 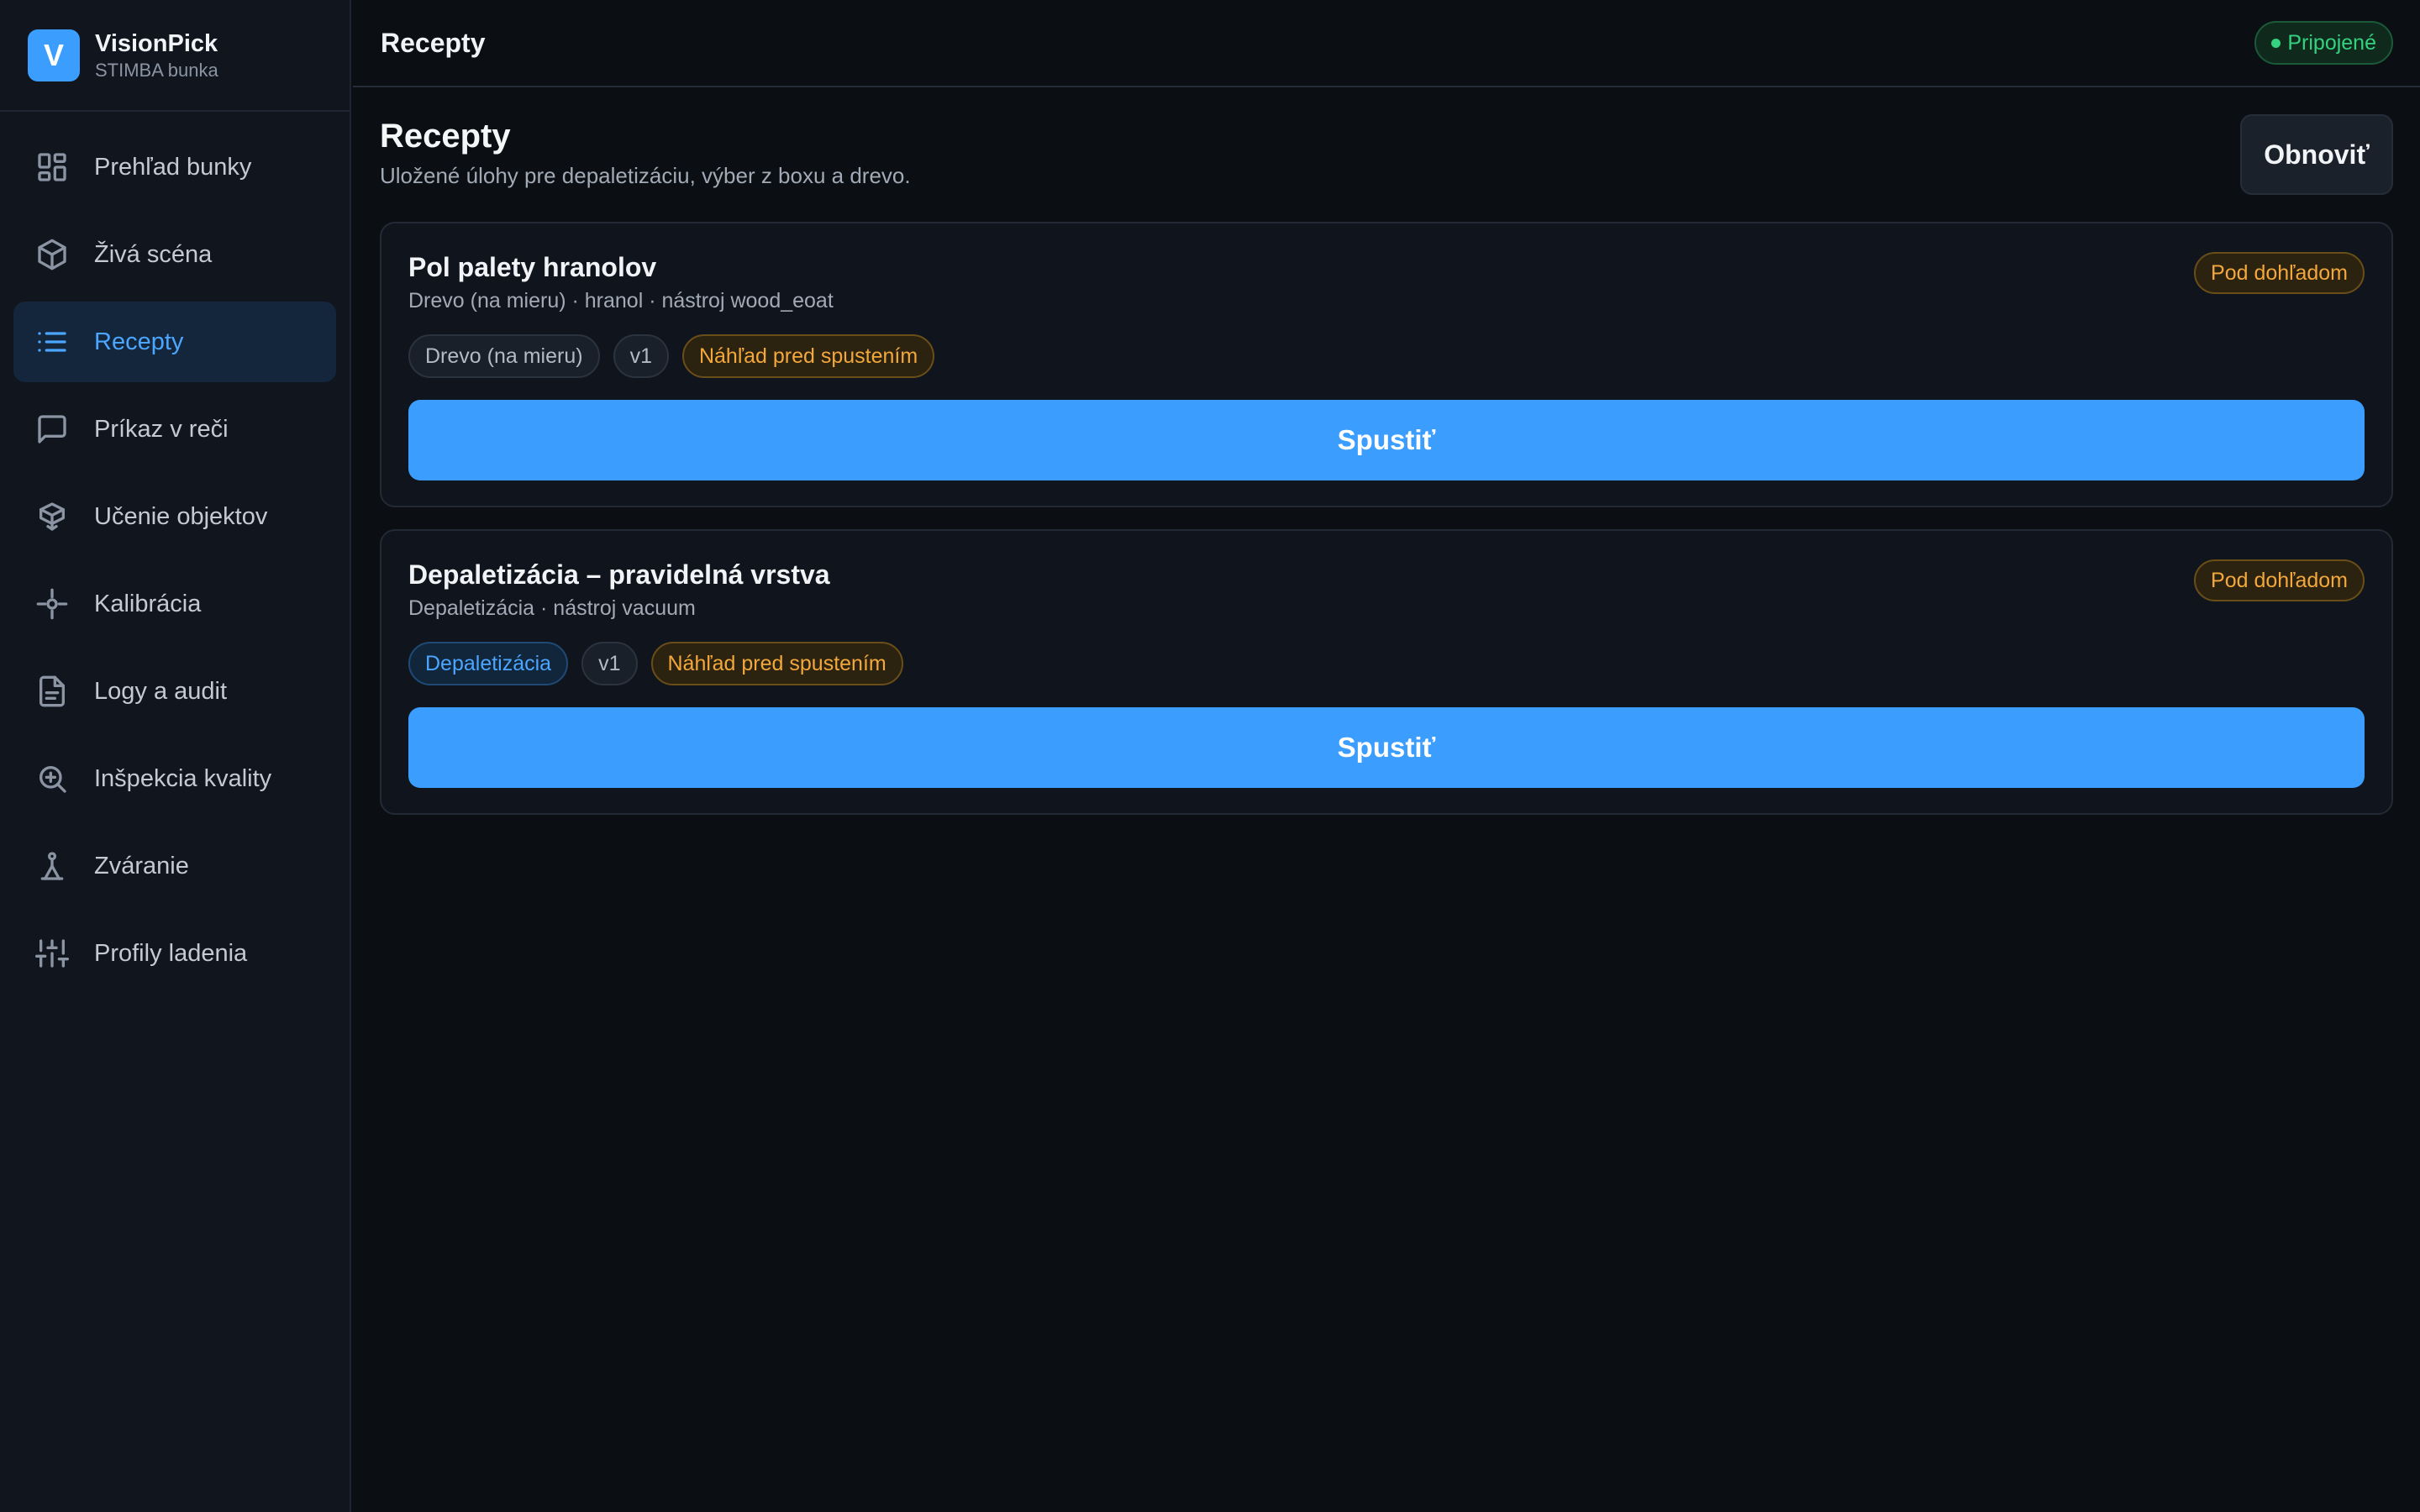 What do you see at coordinates (161, 429) in the screenshot?
I see `sidebar-item-label: Príkaz v reči` at bounding box center [161, 429].